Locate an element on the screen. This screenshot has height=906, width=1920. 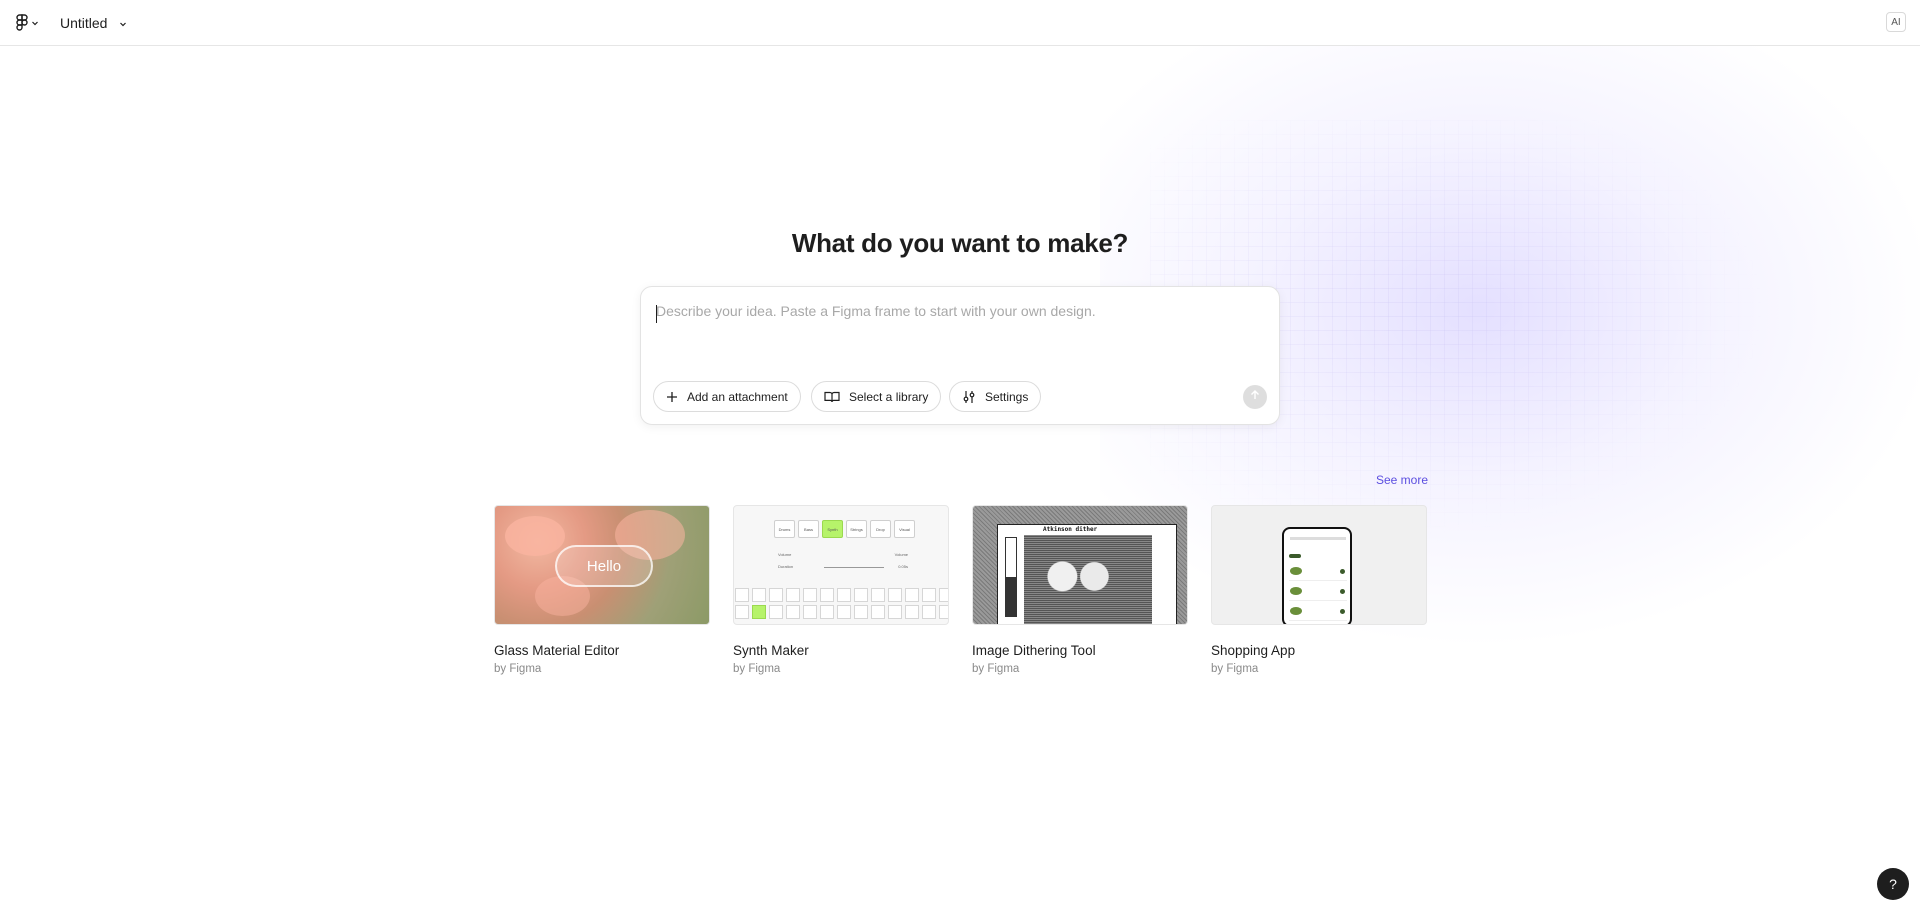
synth-tab-active: Synth is located at coordinates (832, 529).